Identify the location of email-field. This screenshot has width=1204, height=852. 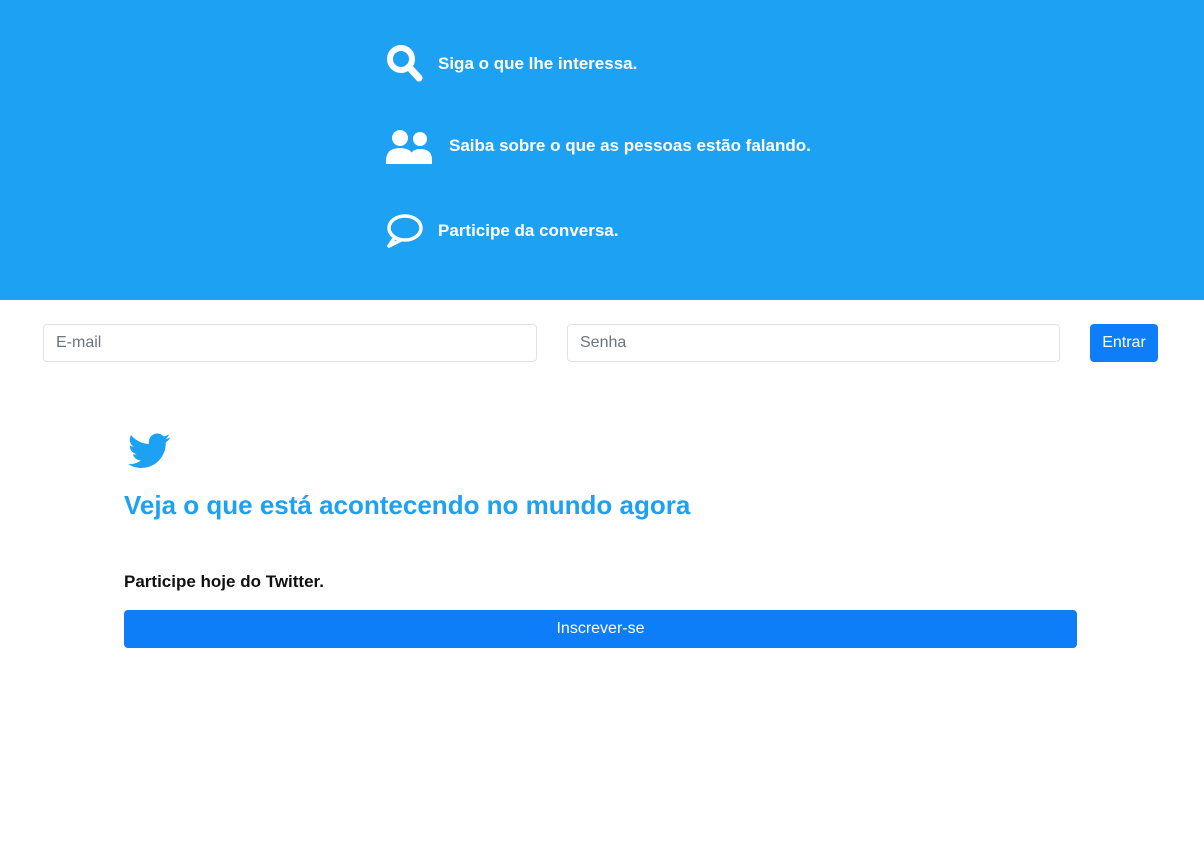
(290, 343).